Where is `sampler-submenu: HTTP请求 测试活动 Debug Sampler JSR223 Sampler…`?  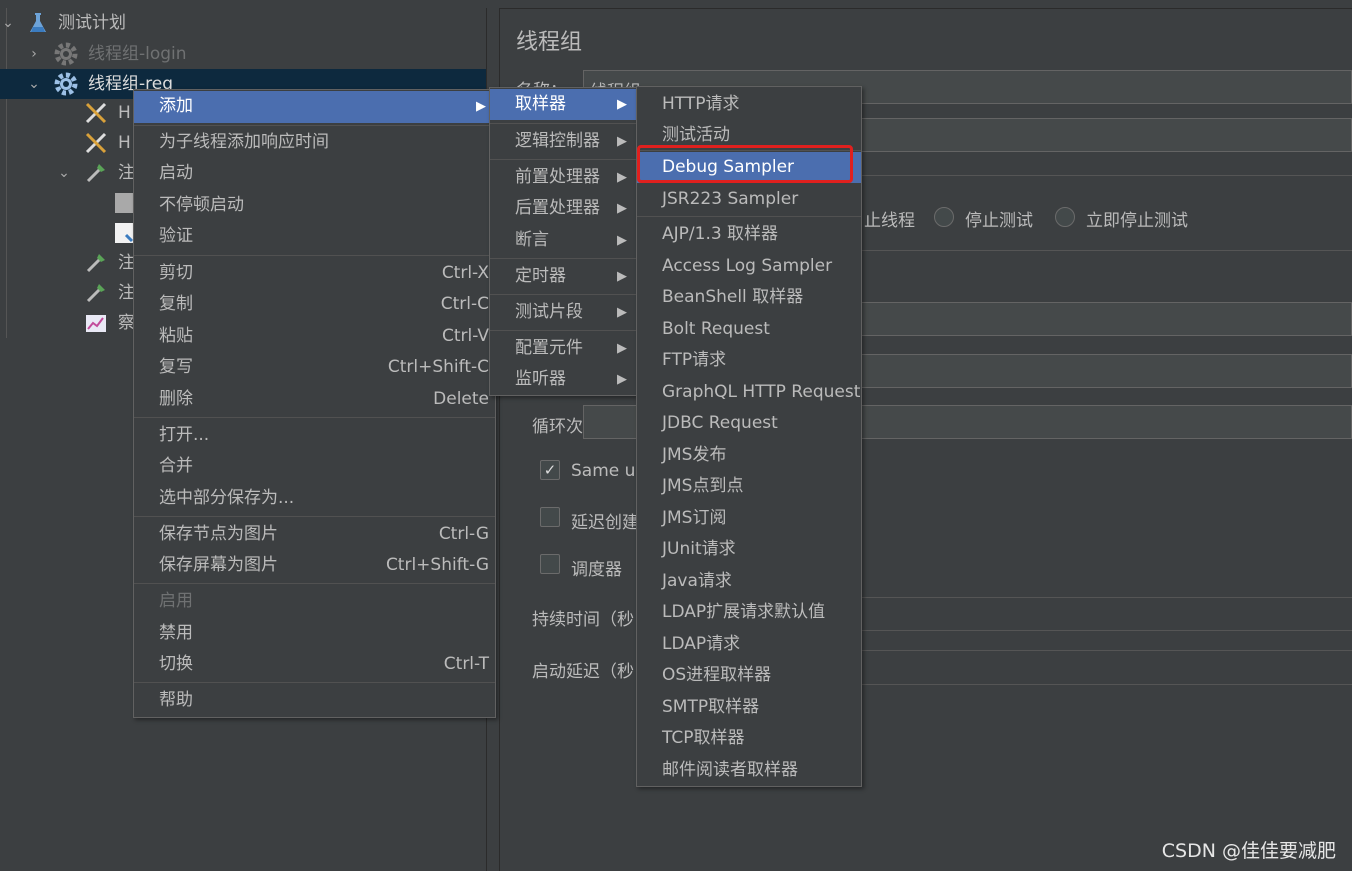 sampler-submenu: HTTP请求 测试活动 Debug Sampler JSR223 Sampler… is located at coordinates (749, 436).